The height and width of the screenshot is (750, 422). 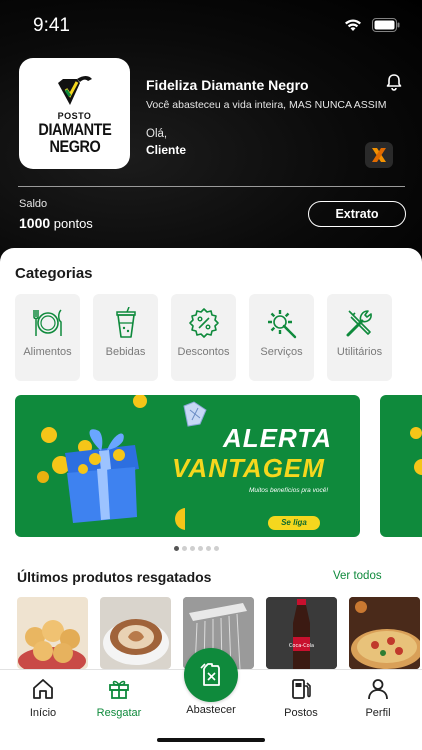 What do you see at coordinates (33, 204) in the screenshot?
I see `saldo-label: Saldo` at bounding box center [33, 204].